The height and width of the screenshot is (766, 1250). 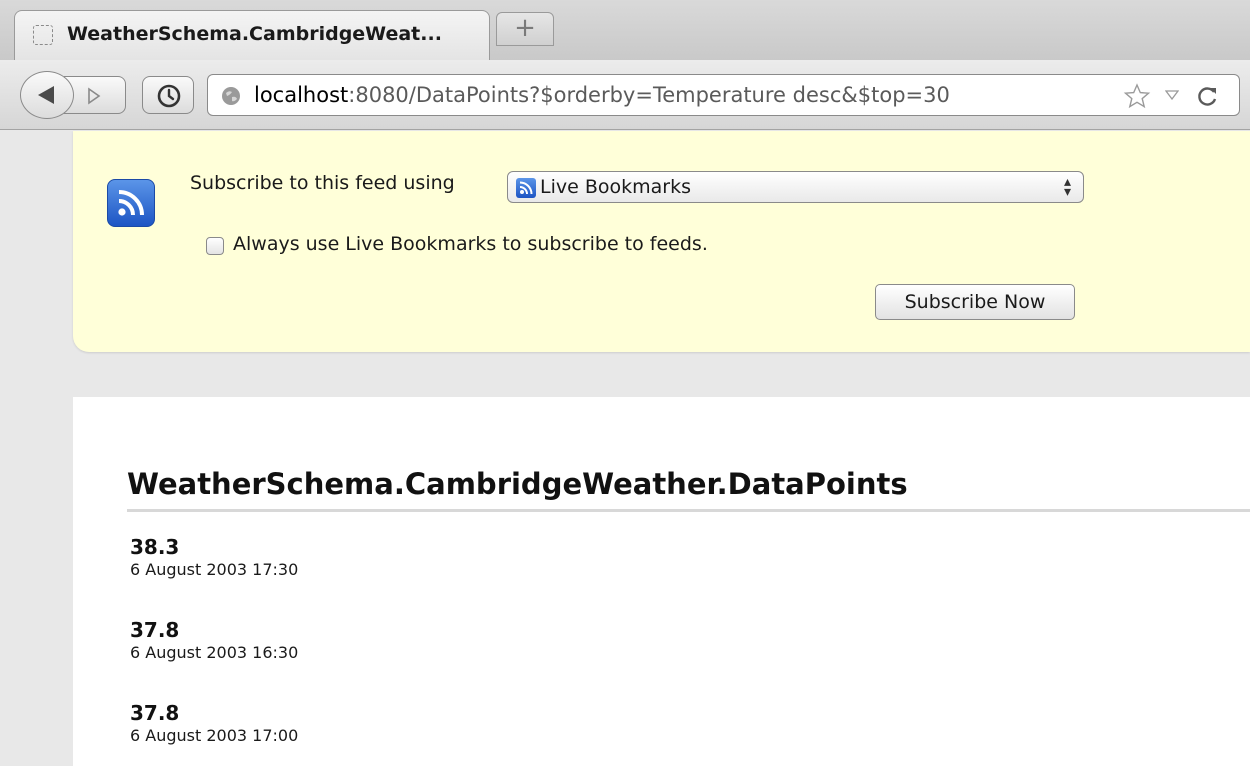 I want to click on feed-entry: 37.8 6 August 2003 17:00, so click(x=214, y=724).